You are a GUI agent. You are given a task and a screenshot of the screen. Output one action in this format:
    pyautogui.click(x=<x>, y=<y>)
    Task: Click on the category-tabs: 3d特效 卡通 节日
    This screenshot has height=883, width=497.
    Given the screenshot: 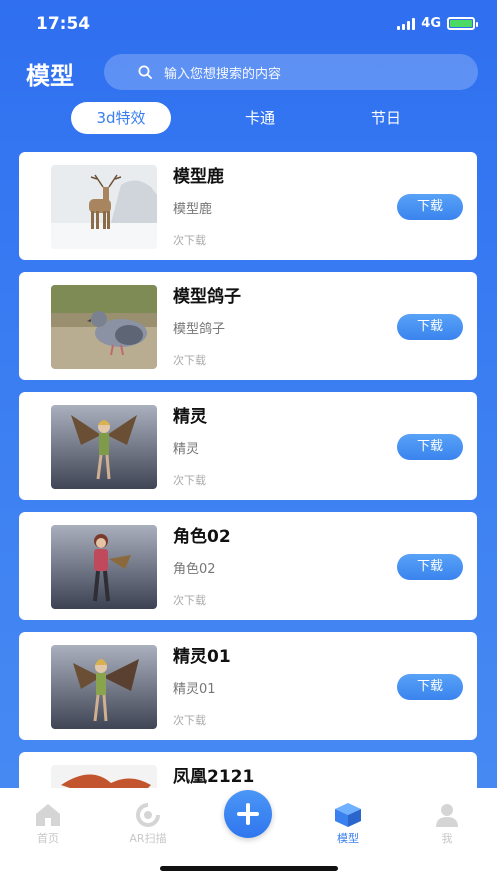 What is the action you would take?
    pyautogui.click(x=248, y=119)
    